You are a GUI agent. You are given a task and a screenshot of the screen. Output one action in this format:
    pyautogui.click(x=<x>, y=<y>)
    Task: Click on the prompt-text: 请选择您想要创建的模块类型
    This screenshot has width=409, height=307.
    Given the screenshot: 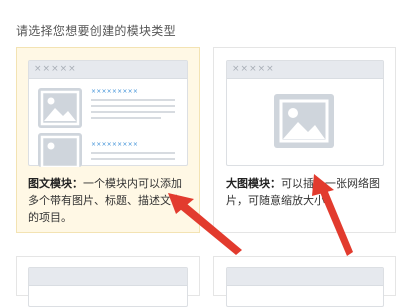 What is the action you would take?
    pyautogui.click(x=96, y=31)
    